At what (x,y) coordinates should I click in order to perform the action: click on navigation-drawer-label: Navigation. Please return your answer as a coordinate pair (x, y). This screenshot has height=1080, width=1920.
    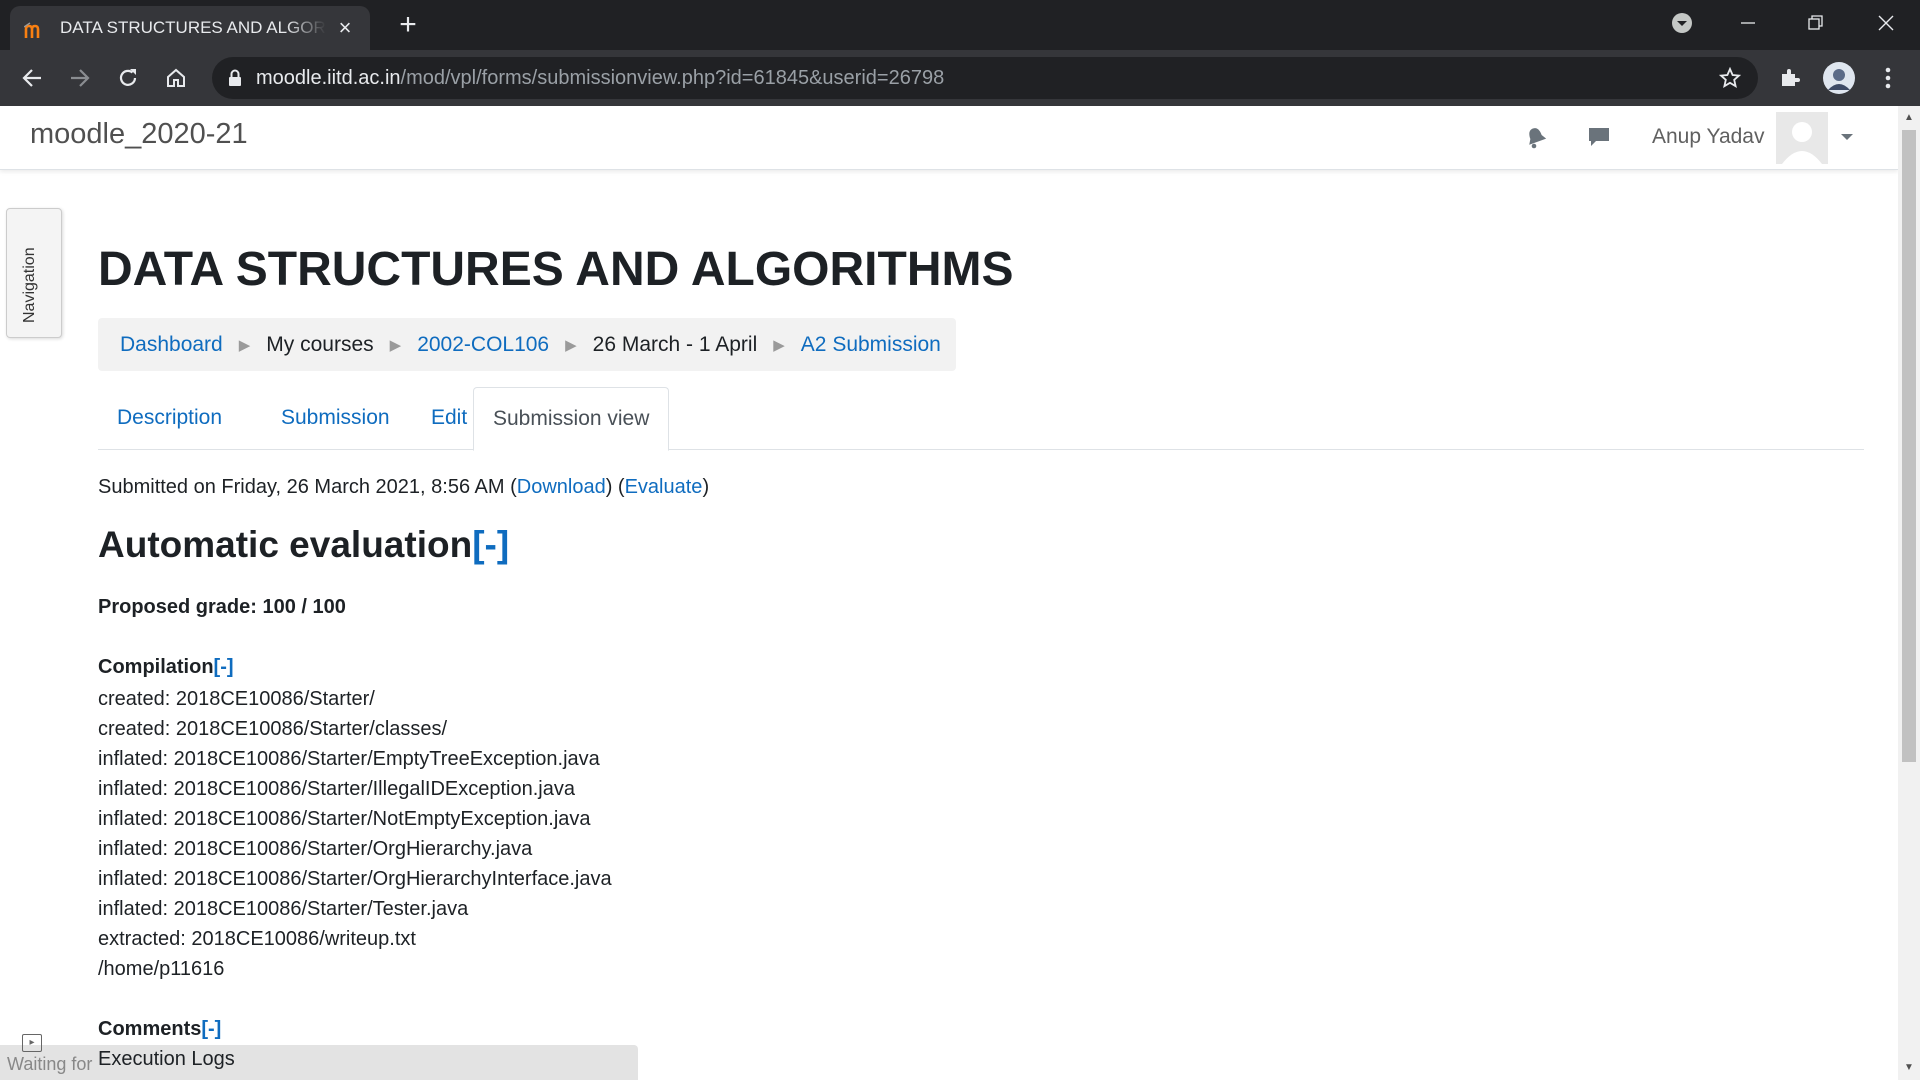
    Looking at the image, I should click on (29, 285).